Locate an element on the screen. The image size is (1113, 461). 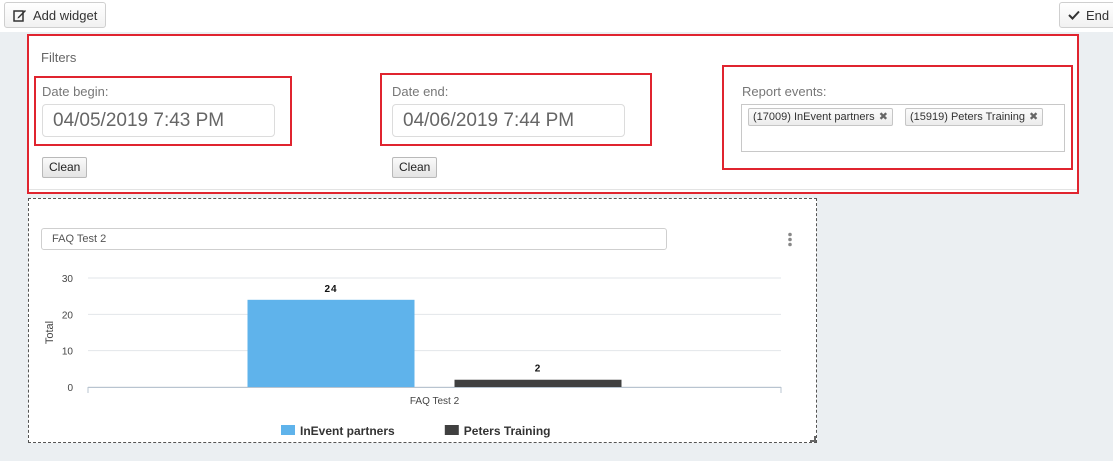
y-tick-label: 30 is located at coordinates (68, 279).